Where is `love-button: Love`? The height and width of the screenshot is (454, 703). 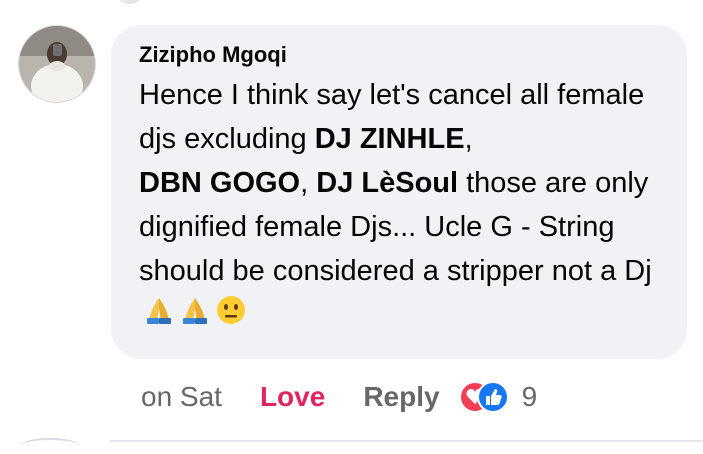 love-button: Love is located at coordinates (292, 397).